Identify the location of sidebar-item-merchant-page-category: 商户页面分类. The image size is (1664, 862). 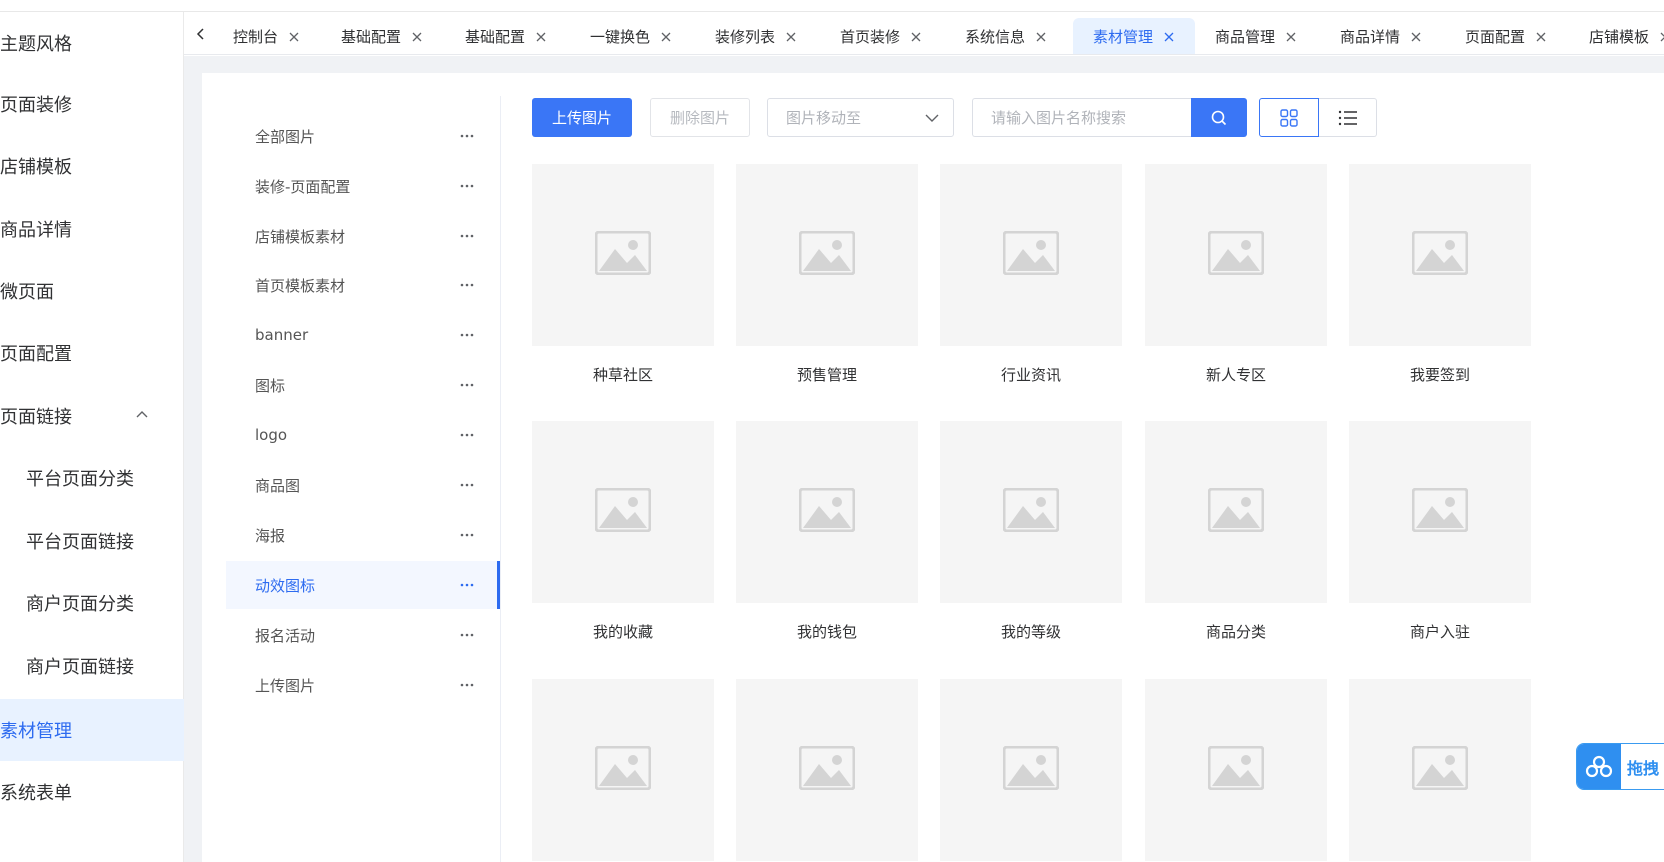
(92, 603).